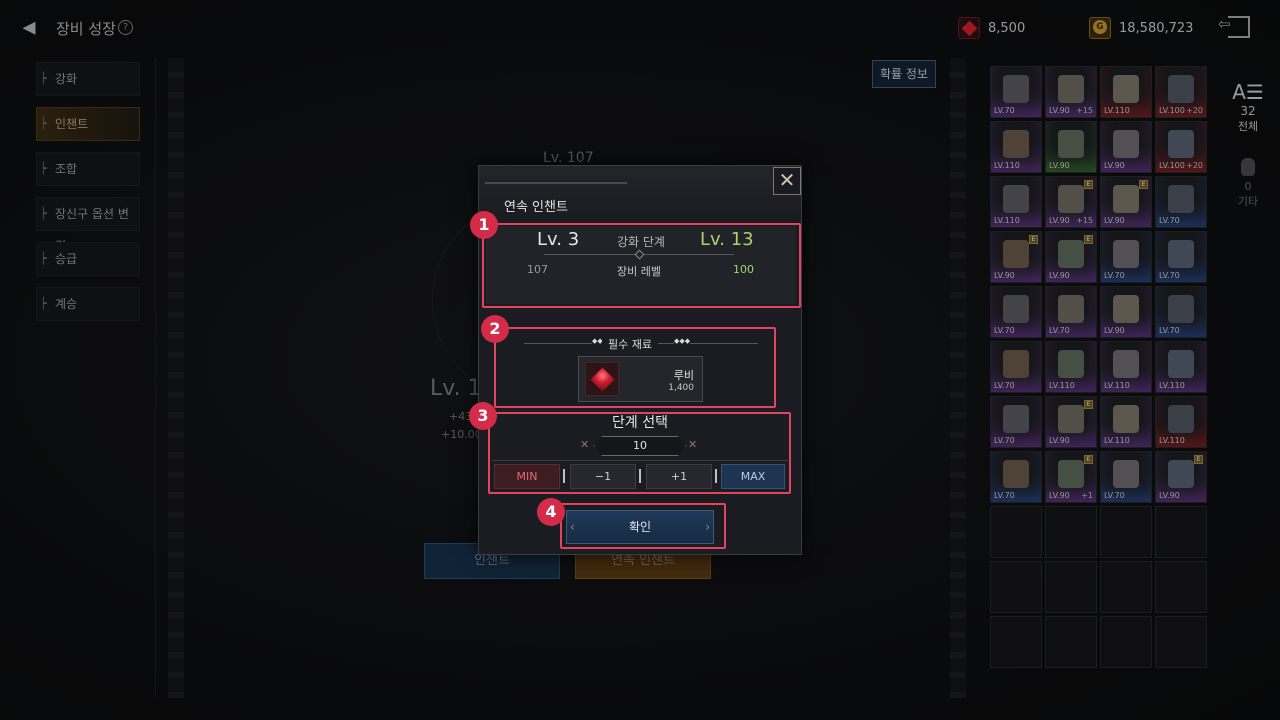 This screenshot has height=720, width=1280. What do you see at coordinates (536, 207) in the screenshot?
I see `modal-title: 연속 인챈트` at bounding box center [536, 207].